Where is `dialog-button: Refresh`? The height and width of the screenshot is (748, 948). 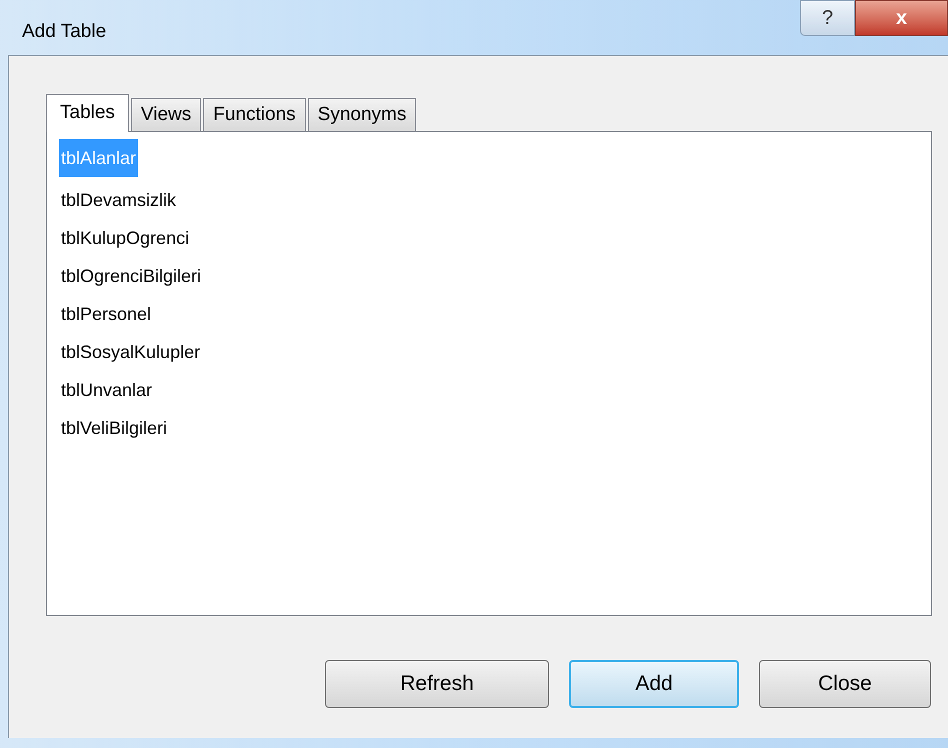 dialog-button: Refresh is located at coordinates (437, 684).